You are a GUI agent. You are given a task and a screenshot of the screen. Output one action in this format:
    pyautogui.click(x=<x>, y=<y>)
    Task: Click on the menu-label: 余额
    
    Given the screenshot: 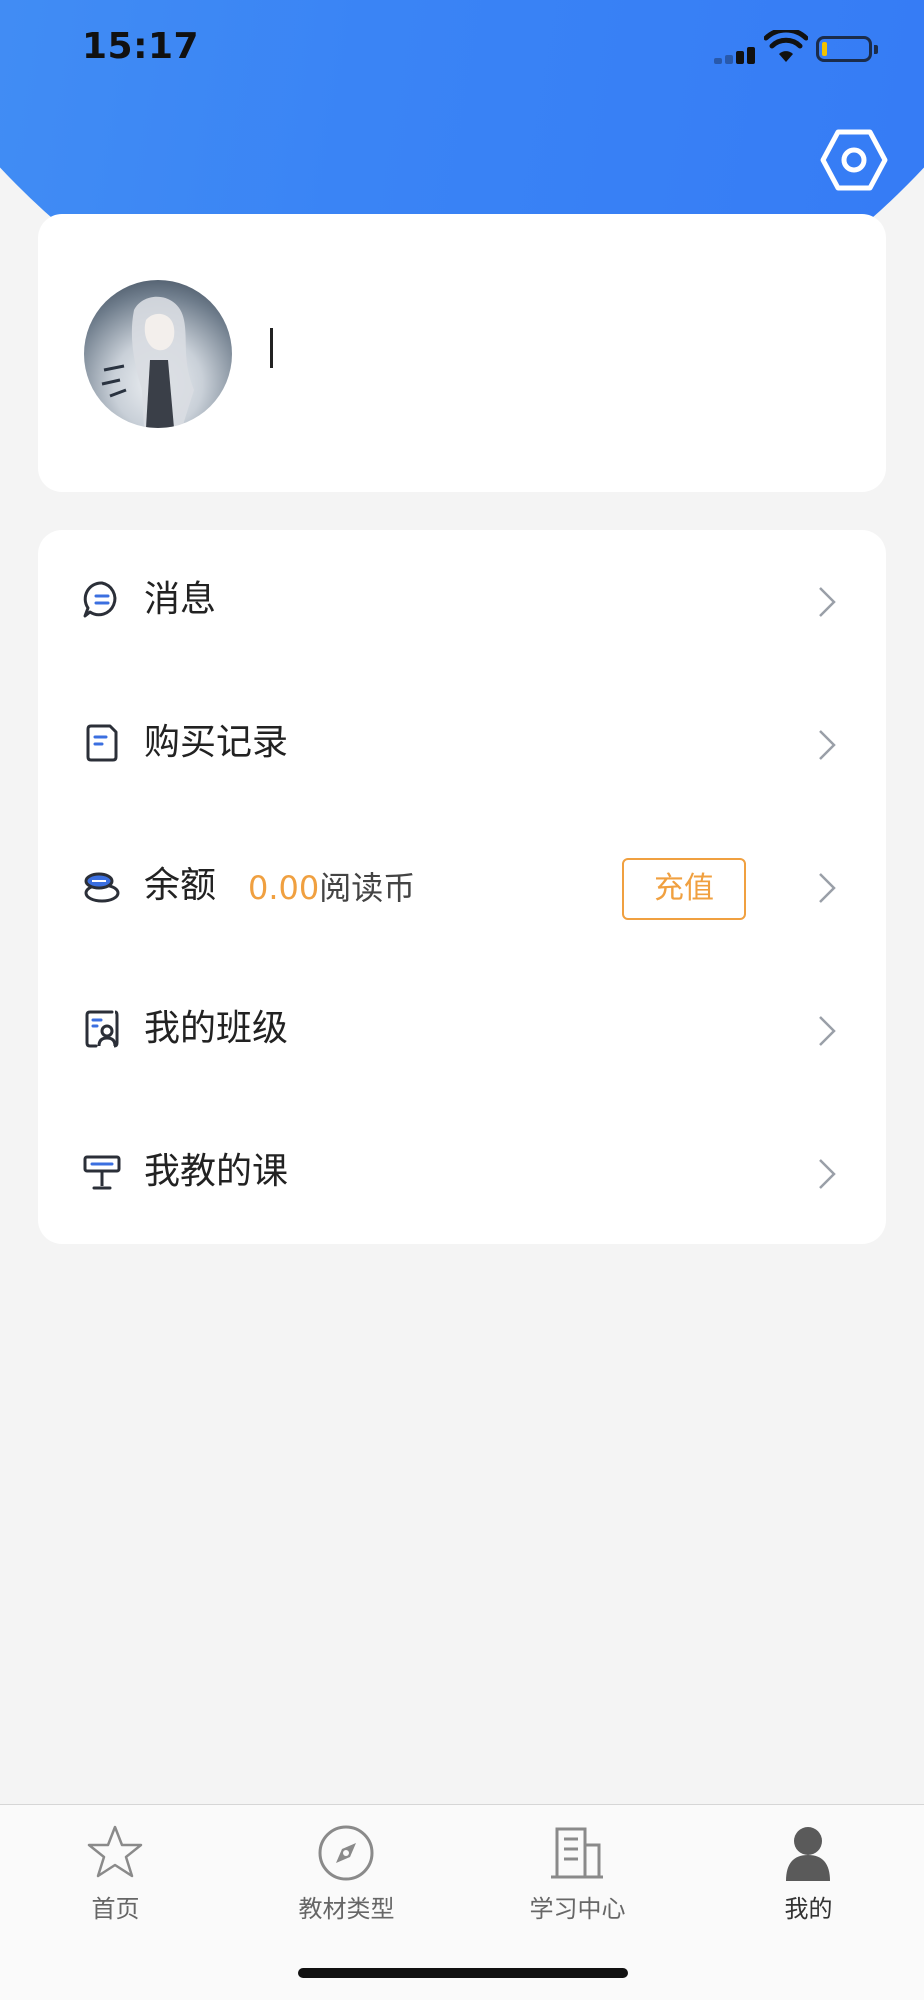 What is the action you would take?
    pyautogui.click(x=180, y=885)
    